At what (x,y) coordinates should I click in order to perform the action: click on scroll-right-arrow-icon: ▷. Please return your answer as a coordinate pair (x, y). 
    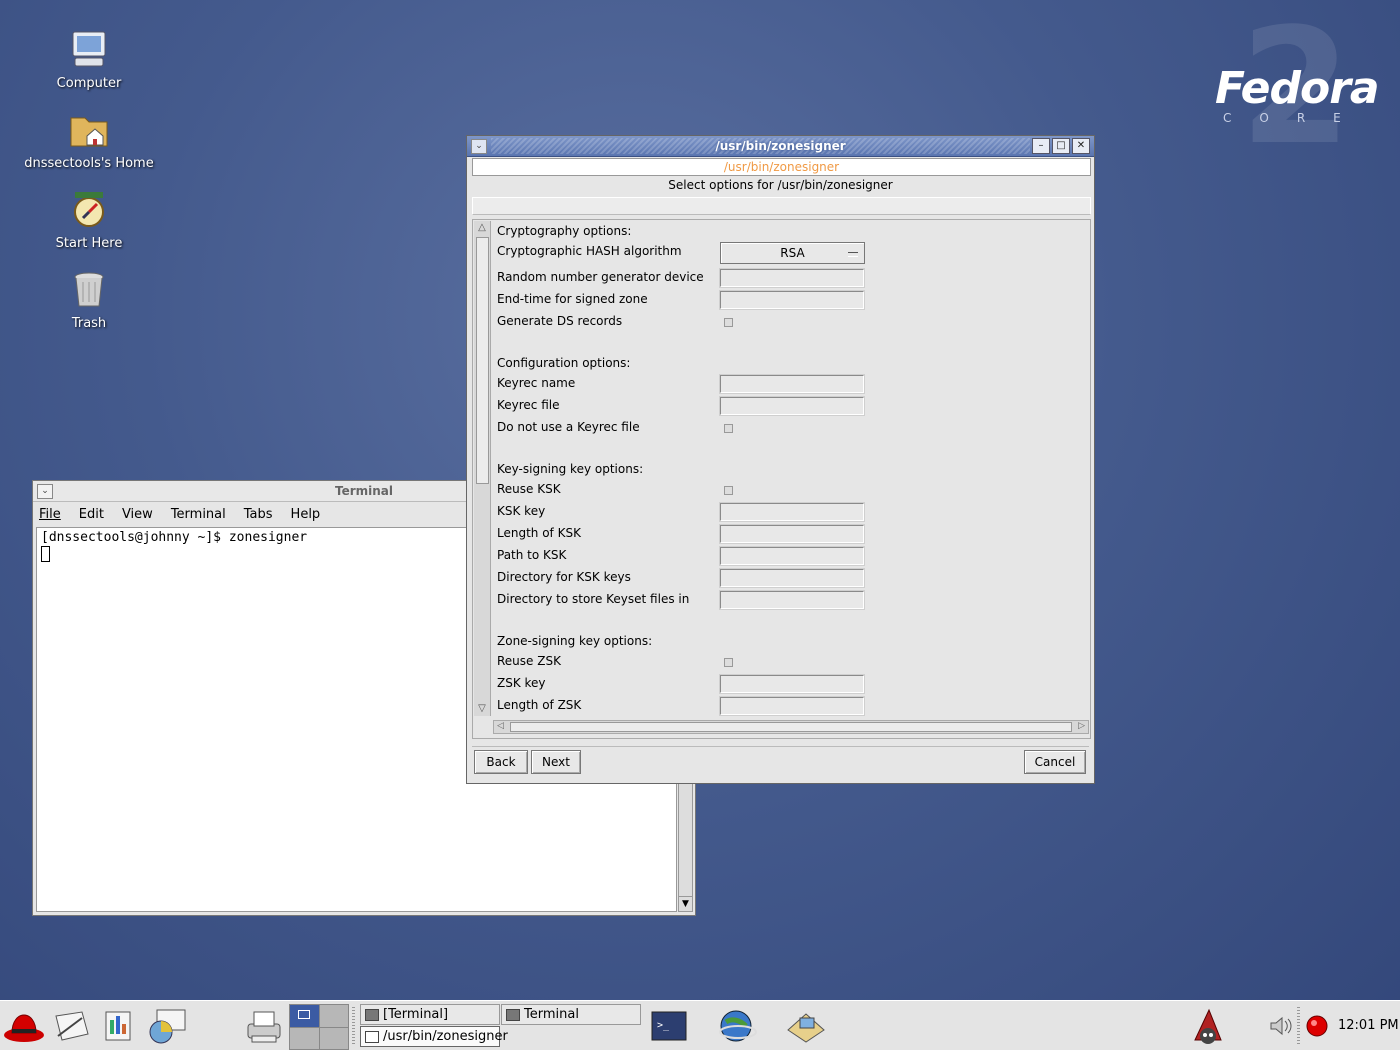
    Looking at the image, I should click on (1081, 726).